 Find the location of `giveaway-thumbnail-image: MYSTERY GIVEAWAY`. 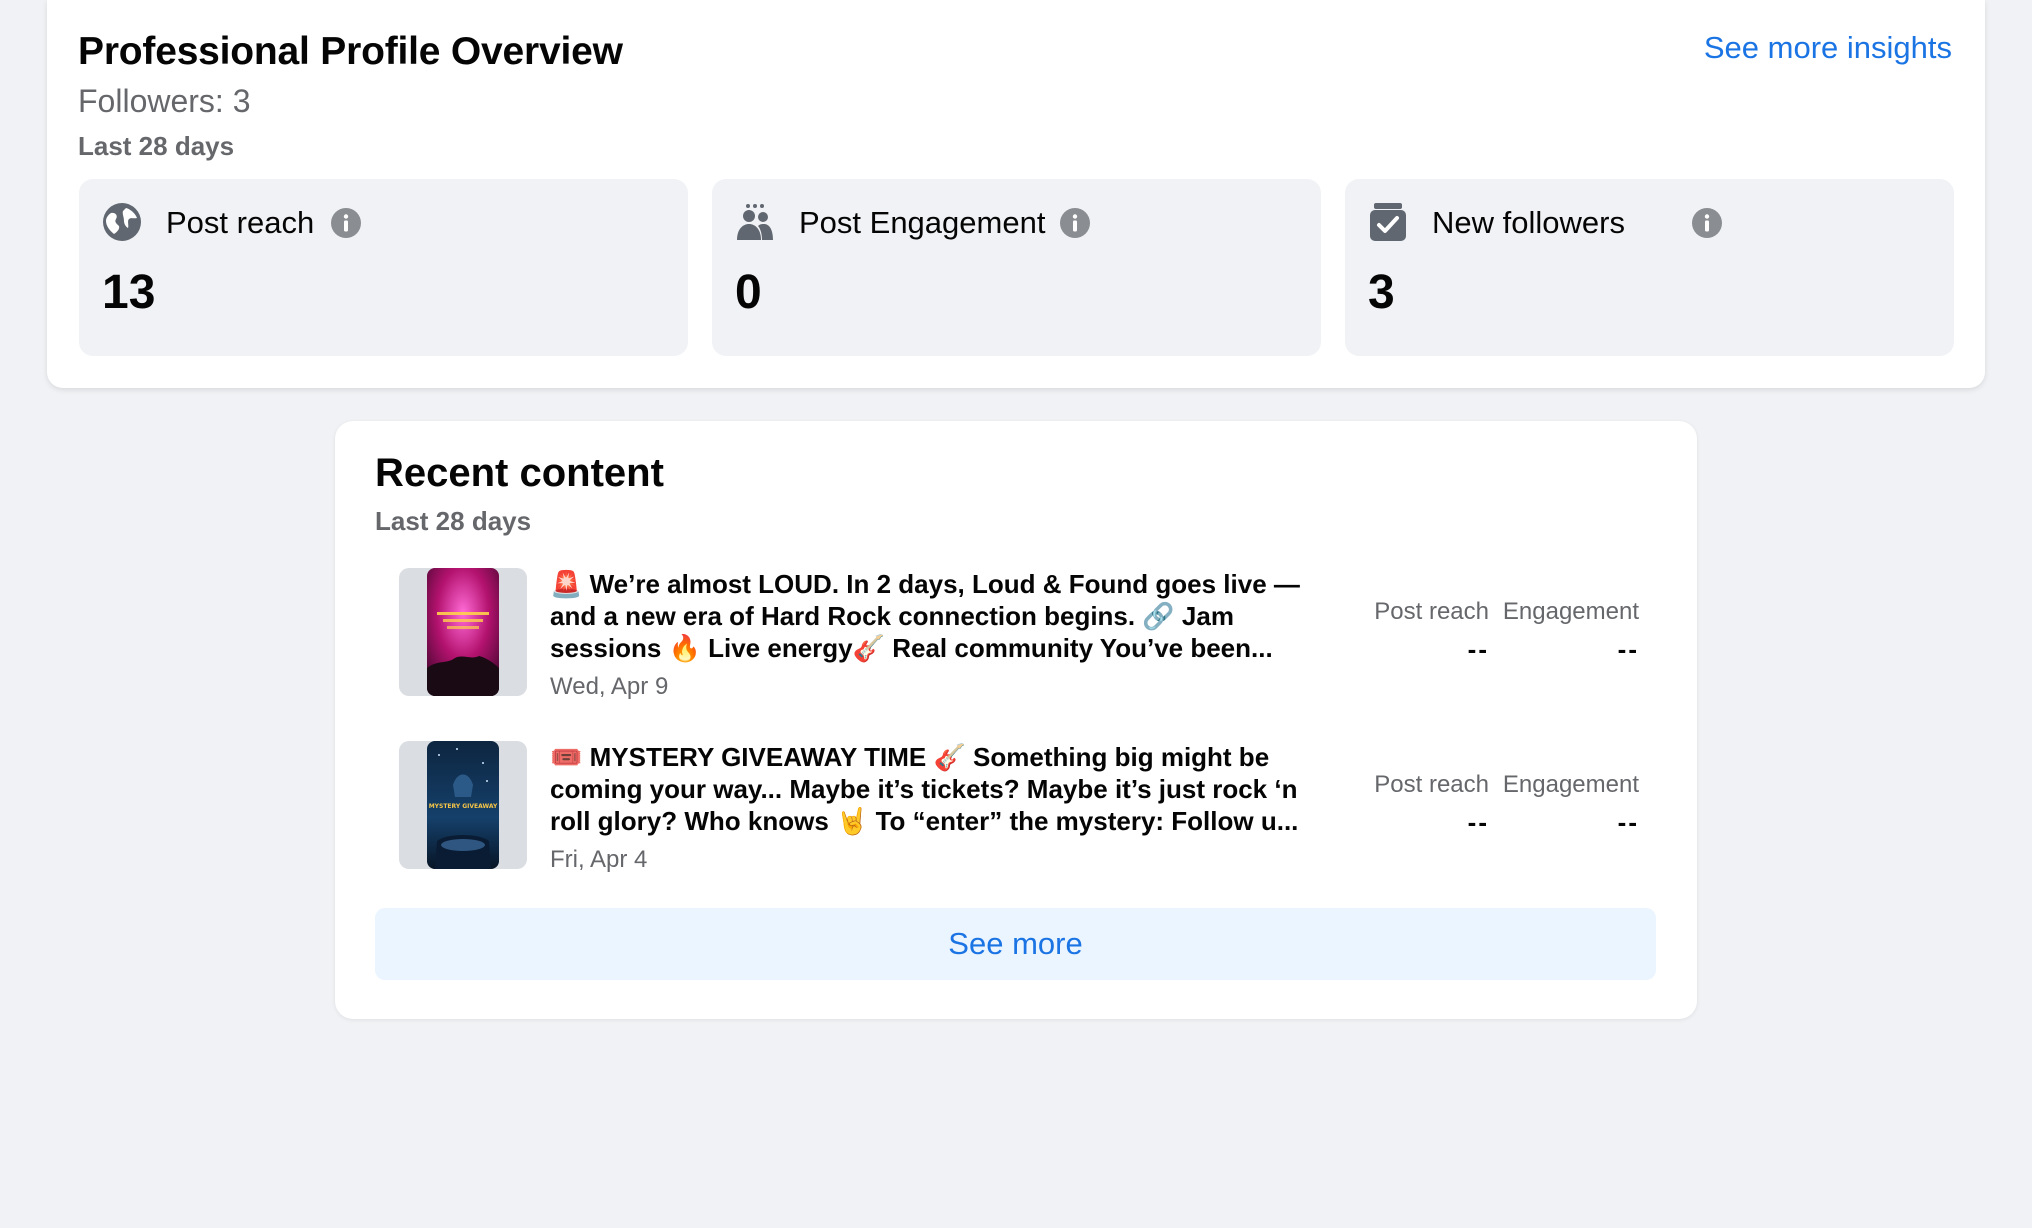

giveaway-thumbnail-image: MYSTERY GIVEAWAY is located at coordinates (463, 805).